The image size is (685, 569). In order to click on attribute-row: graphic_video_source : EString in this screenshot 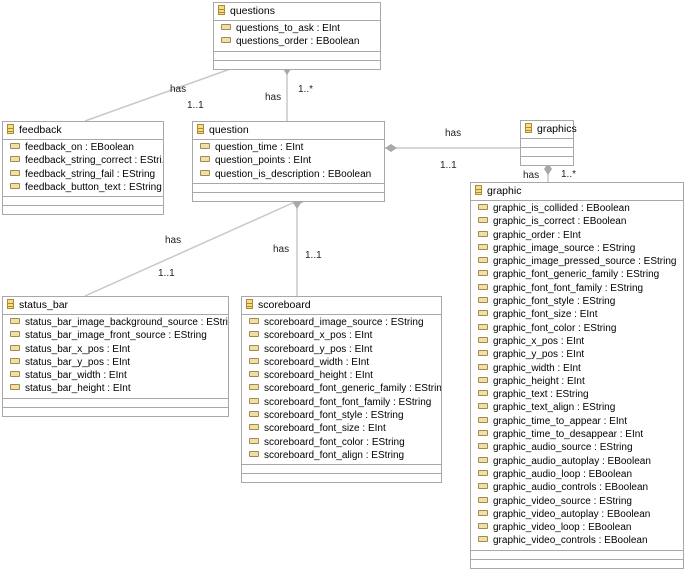, I will do `click(577, 501)`.